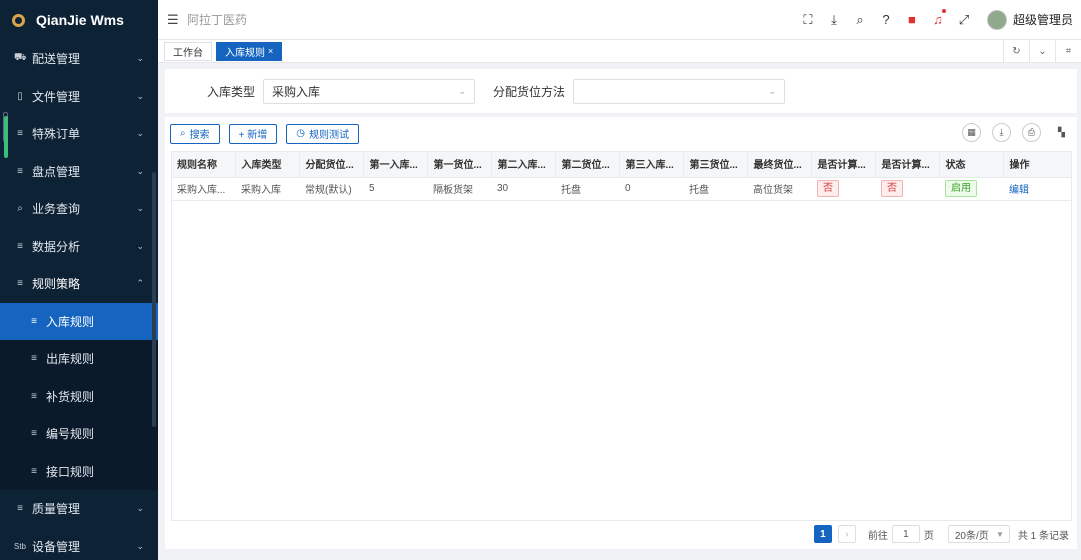  What do you see at coordinates (779, 189) in the screenshot?
I see `cell-final-loc: 高位货架` at bounding box center [779, 189].